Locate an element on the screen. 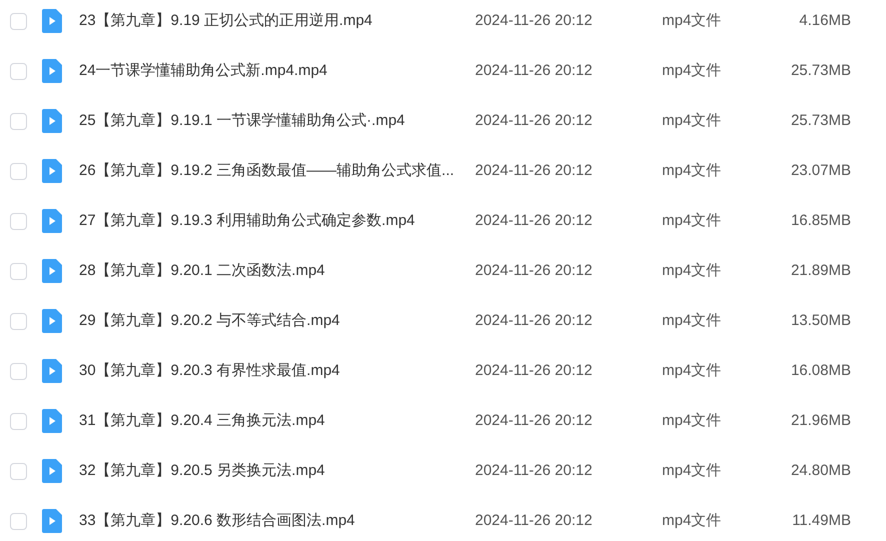 The width and height of the screenshot is (886, 541). file-name: 23【第九章】9.19 正切公式的正用逆用.mp4 is located at coordinates (277, 21).